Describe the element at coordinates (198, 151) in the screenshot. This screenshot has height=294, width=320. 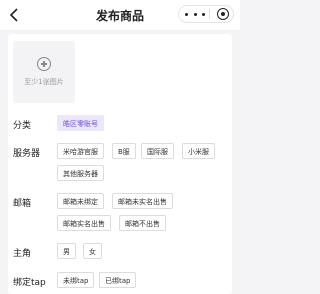
I see `server-option: 小米服` at that location.